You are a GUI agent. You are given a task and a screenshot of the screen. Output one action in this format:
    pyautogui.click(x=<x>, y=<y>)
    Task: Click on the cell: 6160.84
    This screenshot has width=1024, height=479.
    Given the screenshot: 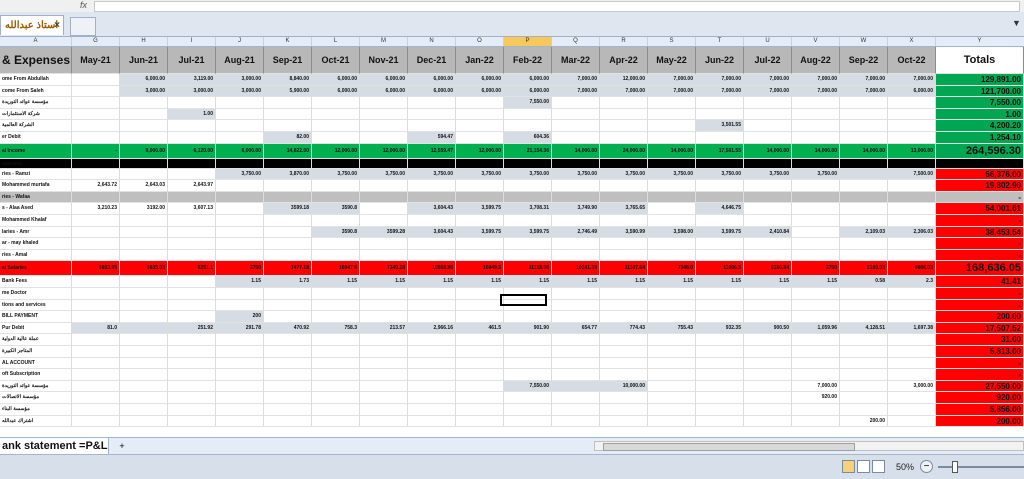 What is the action you would take?
    pyautogui.click(x=768, y=269)
    